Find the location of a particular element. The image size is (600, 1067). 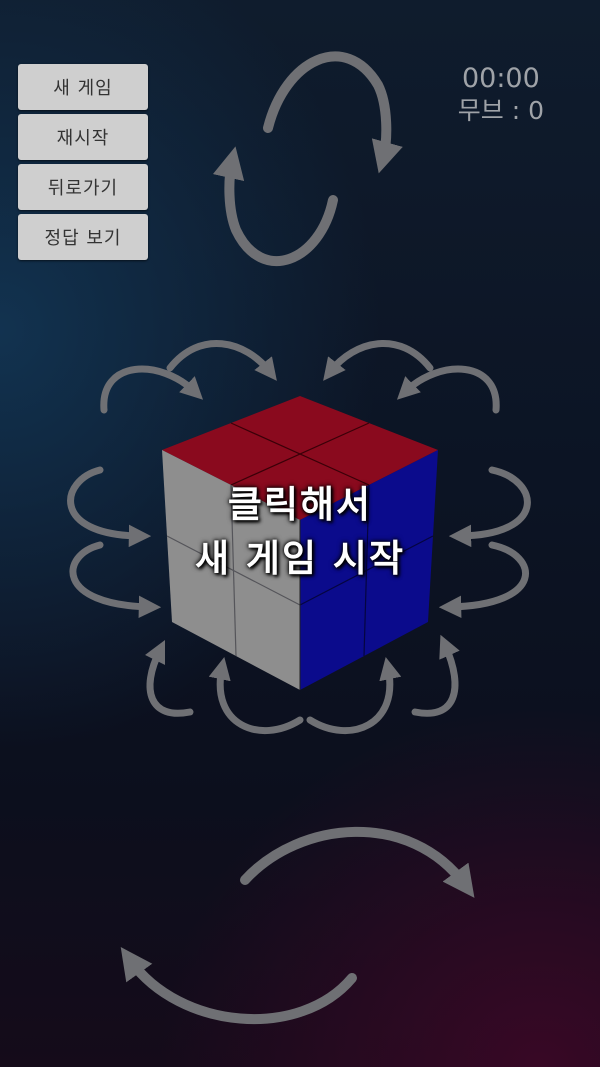

move-counter: 무브 : 0 is located at coordinates (500, 110).